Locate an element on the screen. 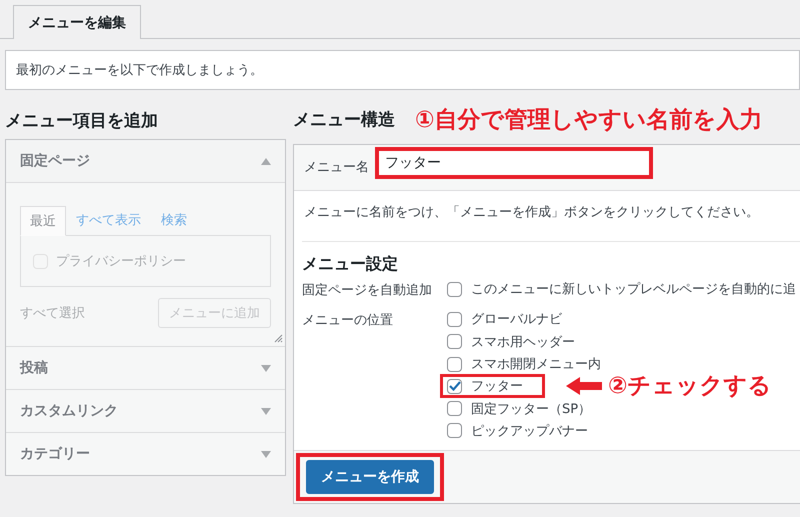 The width and height of the screenshot is (800, 517). accordion-header: カスタムリンク is located at coordinates (145, 411).